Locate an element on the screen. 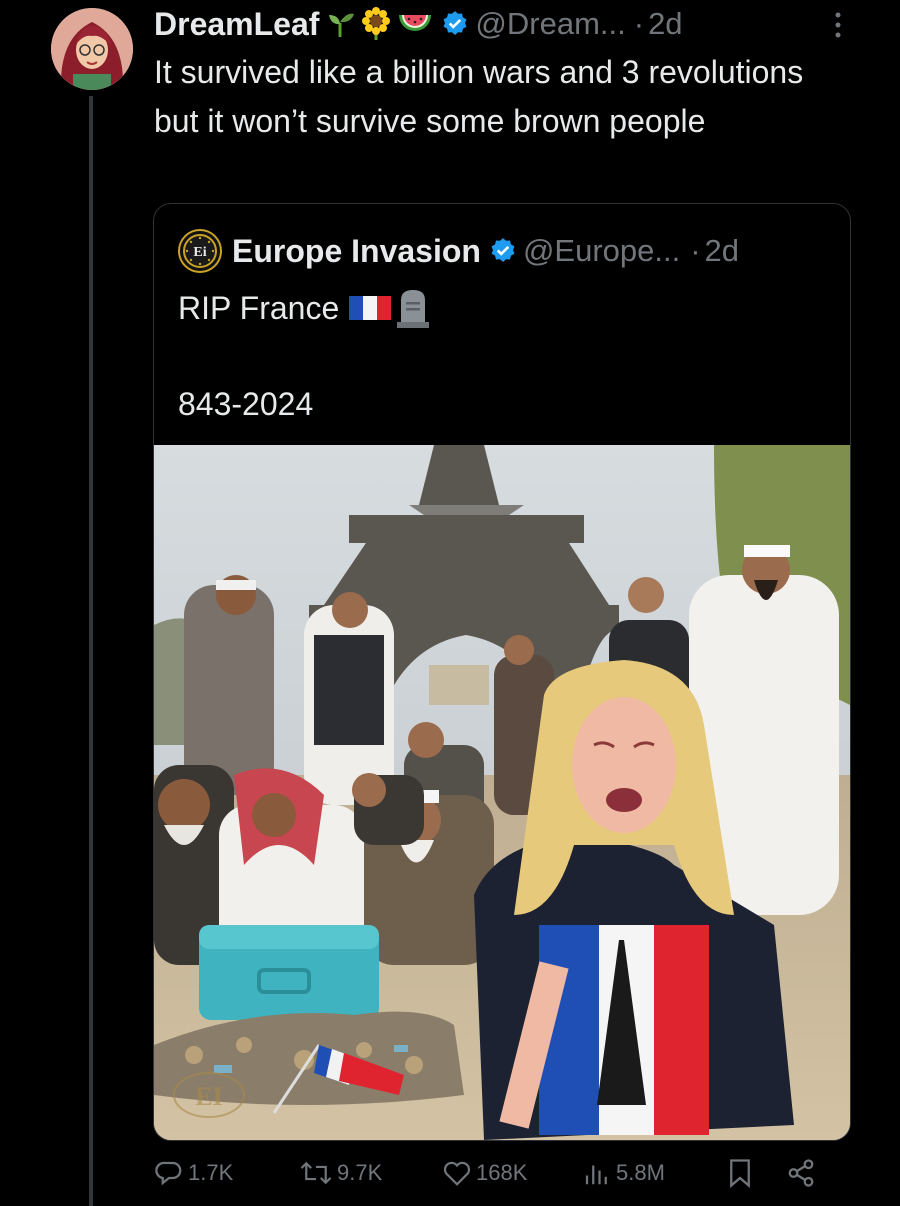 Image resolution: width=900 pixels, height=1206 pixels. quoted-text-line1: RIP France is located at coordinates (304, 308).